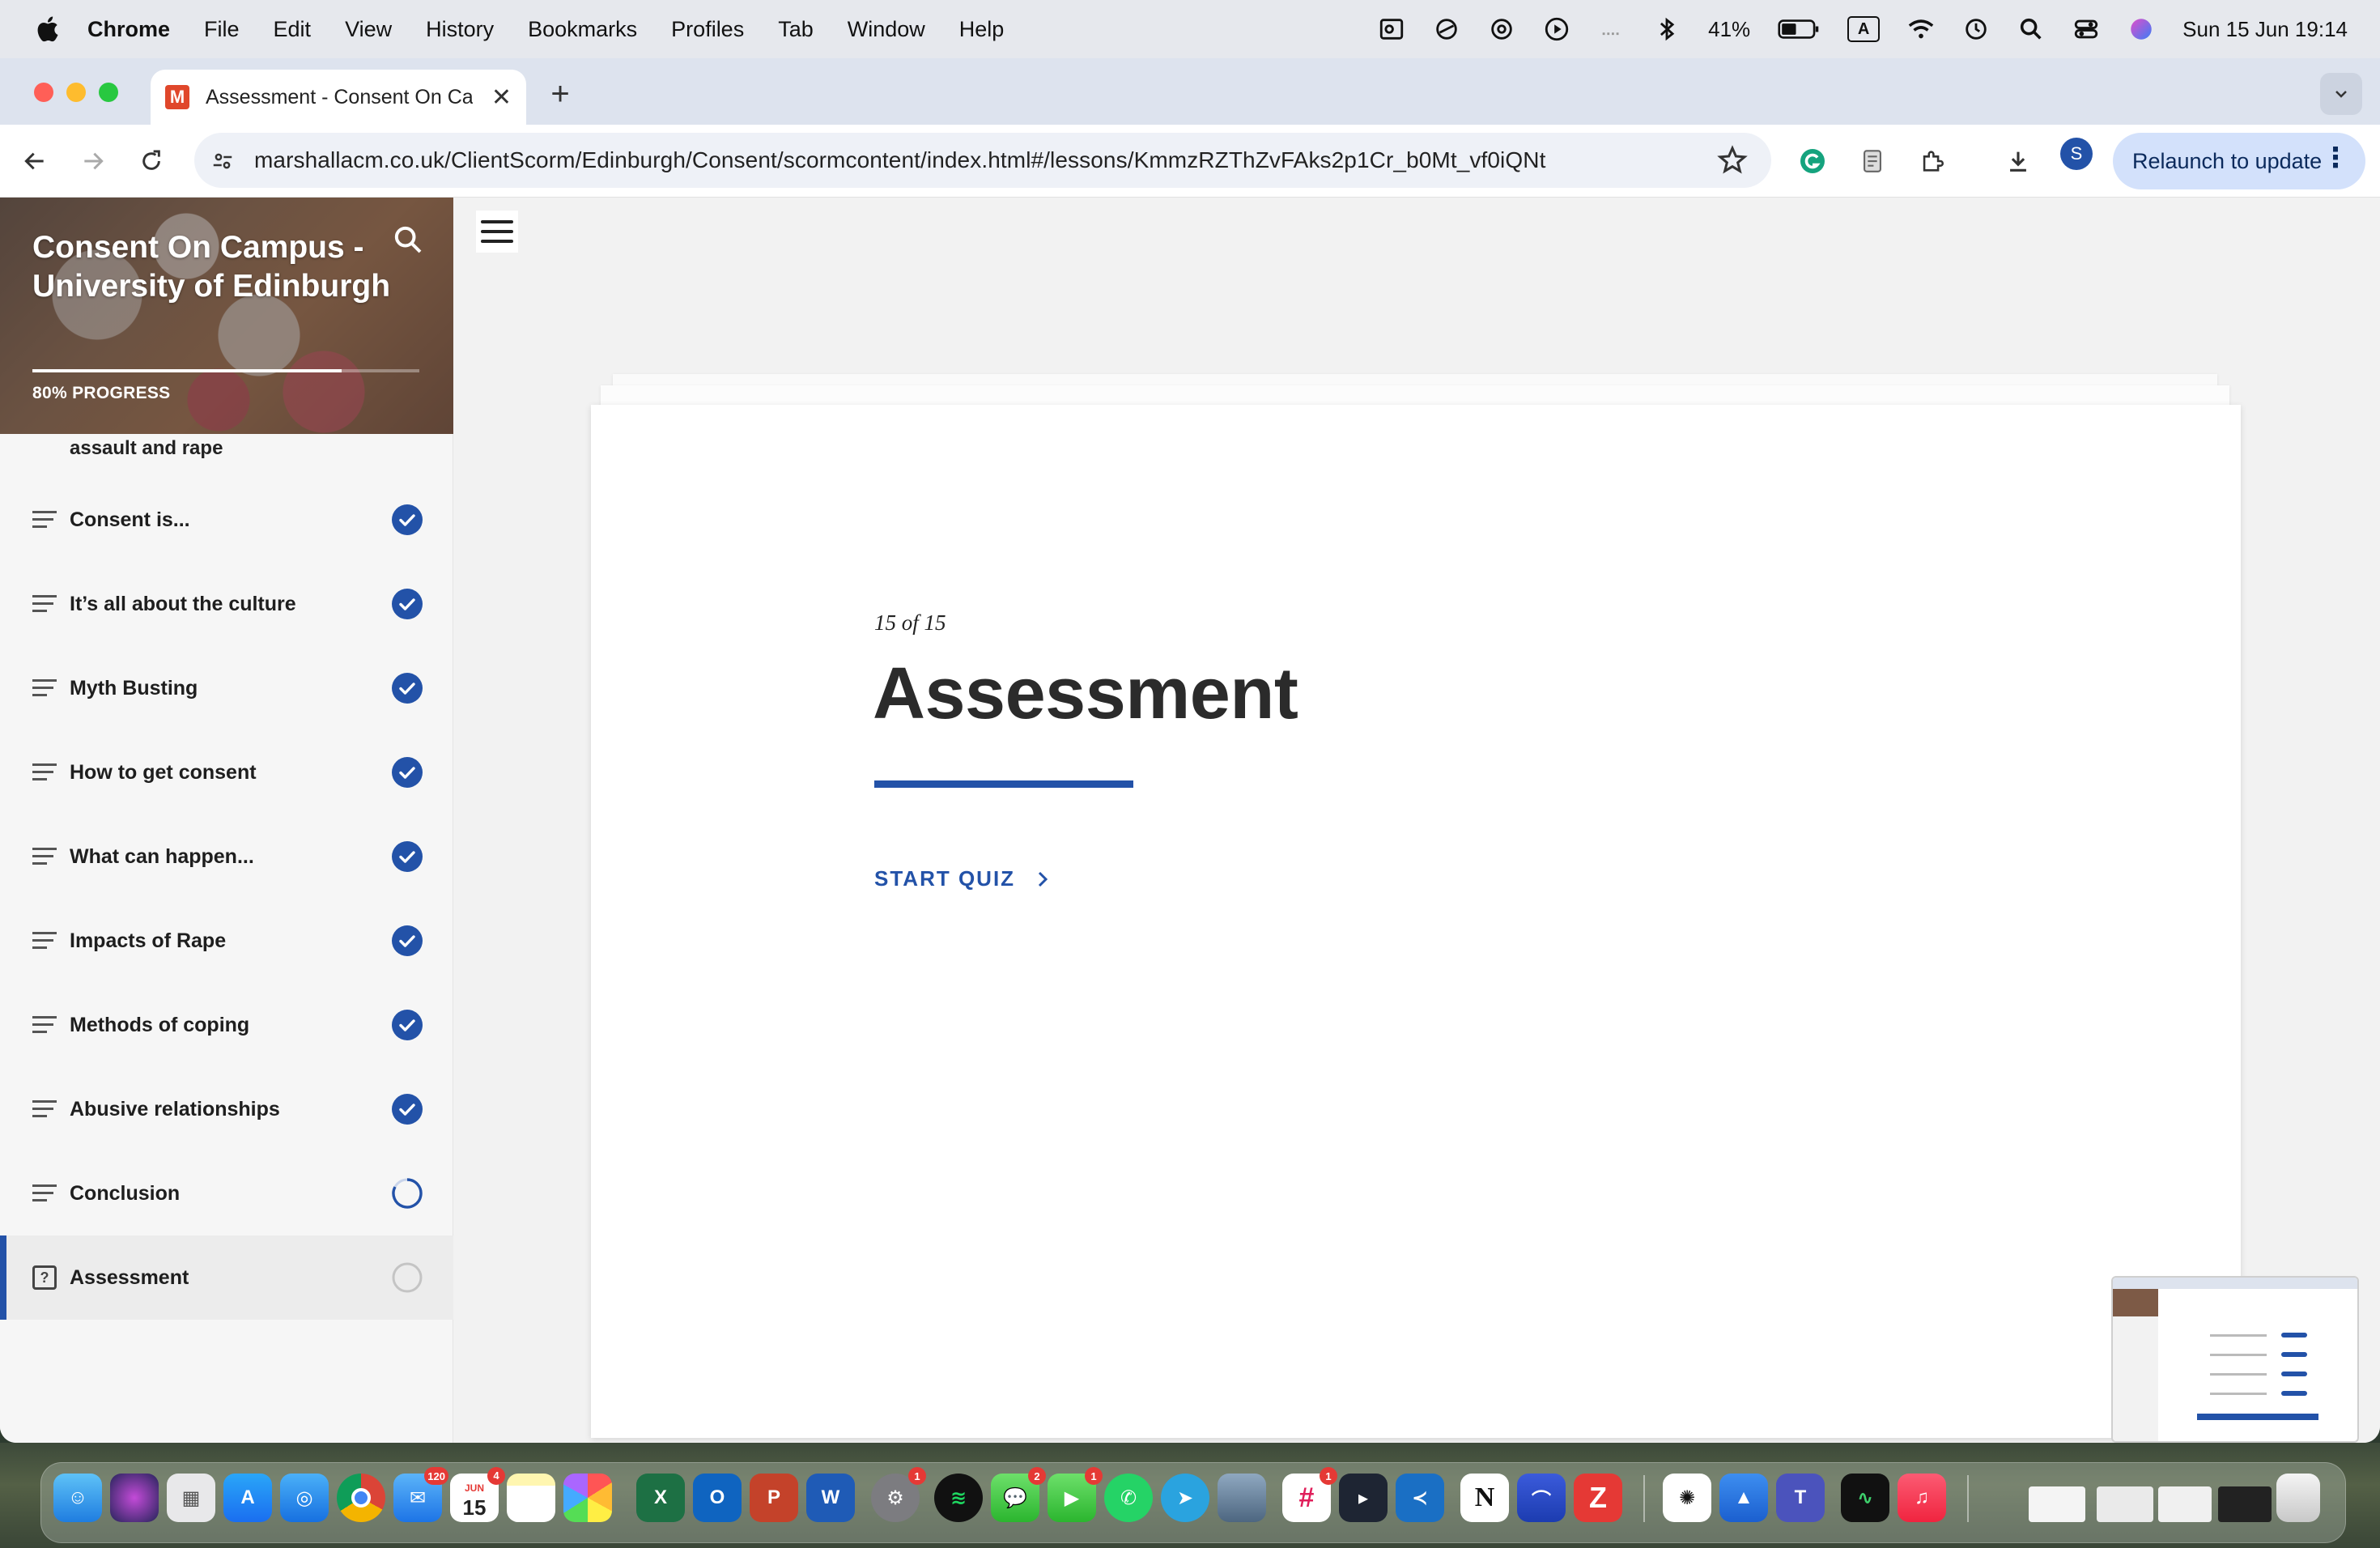 The height and width of the screenshot is (1548, 2380). Describe the element at coordinates (128, 29) in the screenshot. I see `menu-app-name: Chrome` at that location.